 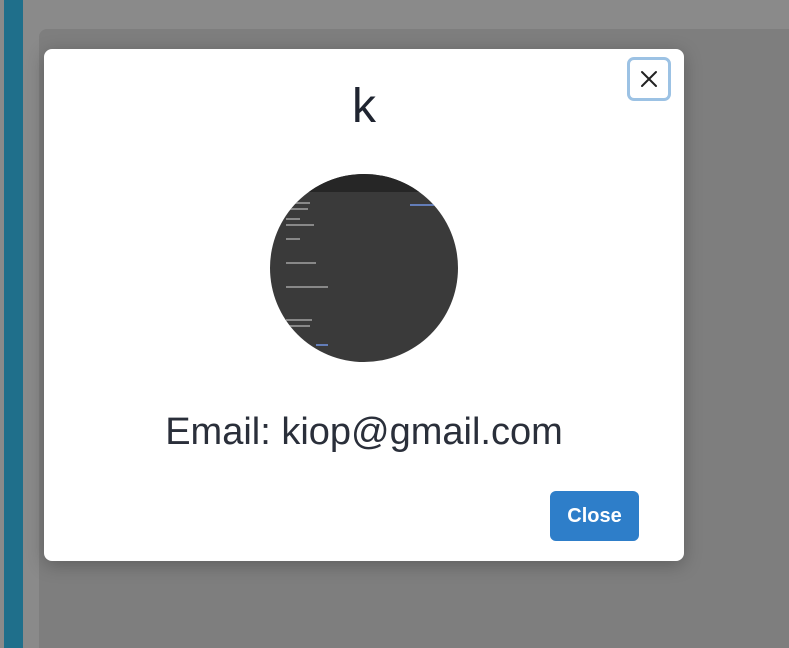 What do you see at coordinates (364, 106) in the screenshot?
I see `modal-title: k` at bounding box center [364, 106].